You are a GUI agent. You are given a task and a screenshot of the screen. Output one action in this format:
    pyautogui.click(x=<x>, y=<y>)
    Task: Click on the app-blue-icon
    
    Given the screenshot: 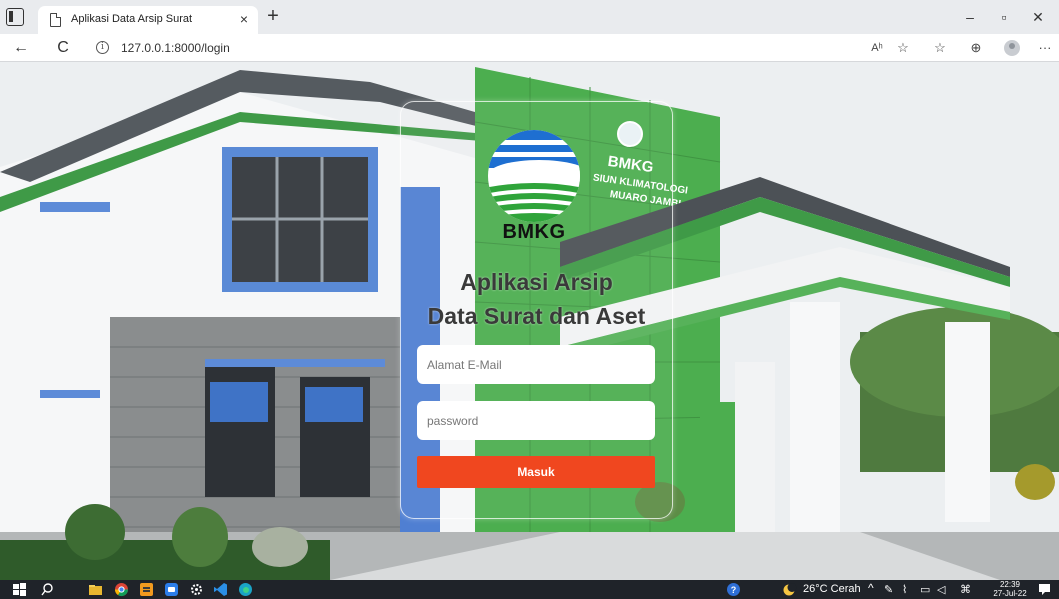 What is the action you would take?
    pyautogui.click(x=171, y=589)
    